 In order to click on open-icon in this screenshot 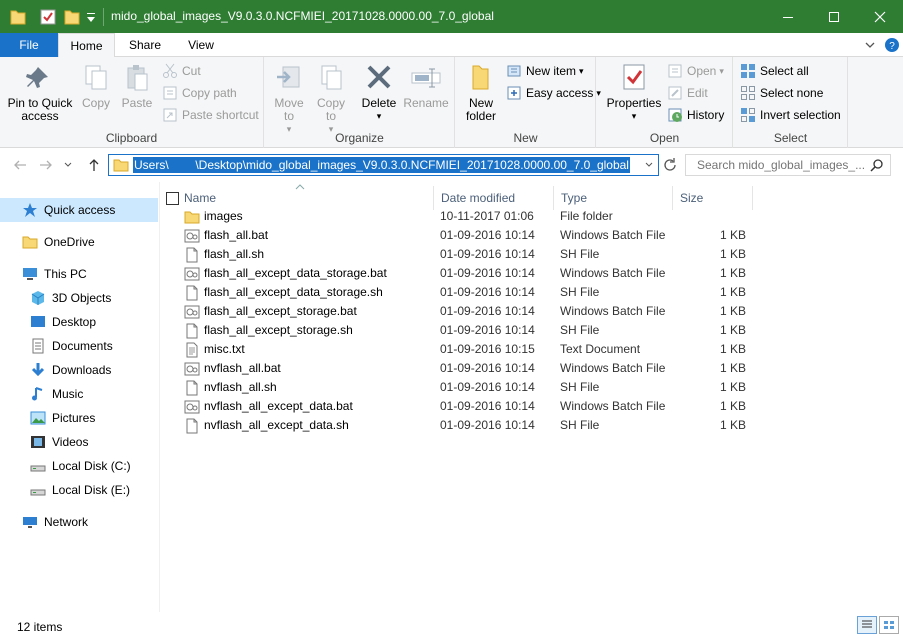, I will do `click(675, 71)`.